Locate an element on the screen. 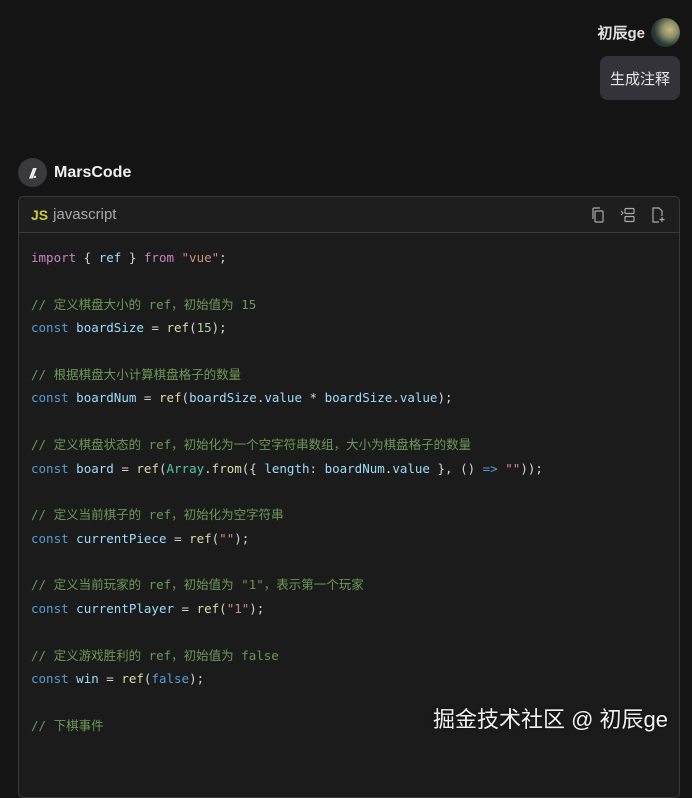 The width and height of the screenshot is (692, 798). watermark: 掘金技术社区 @ 初辰ge is located at coordinates (550, 719).